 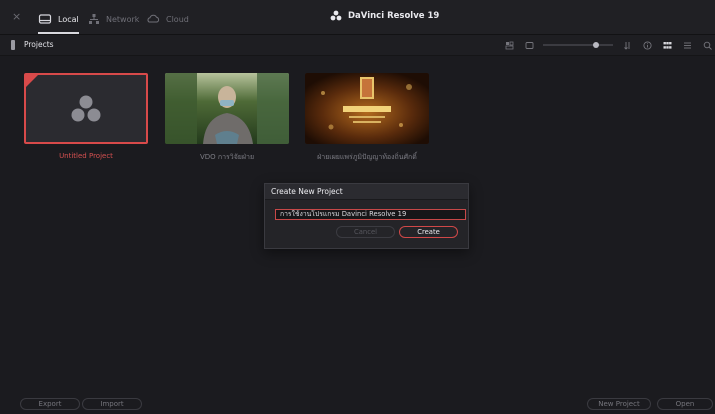 What do you see at coordinates (16, 16) in the screenshot?
I see `close-icon: ×` at bounding box center [16, 16].